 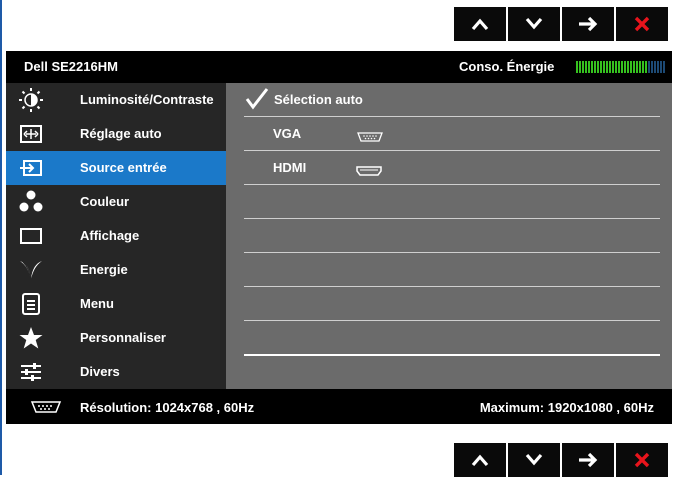 I want to click on sidebar-item-affichage: Affichage, so click(x=116, y=236).